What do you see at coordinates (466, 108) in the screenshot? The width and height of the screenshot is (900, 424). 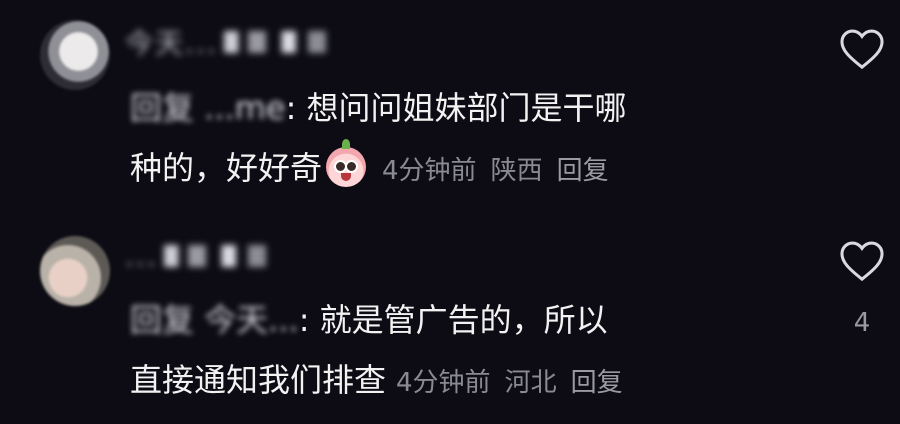 I see `comment-text-line1: 想问问姐妹部门是干哪` at bounding box center [466, 108].